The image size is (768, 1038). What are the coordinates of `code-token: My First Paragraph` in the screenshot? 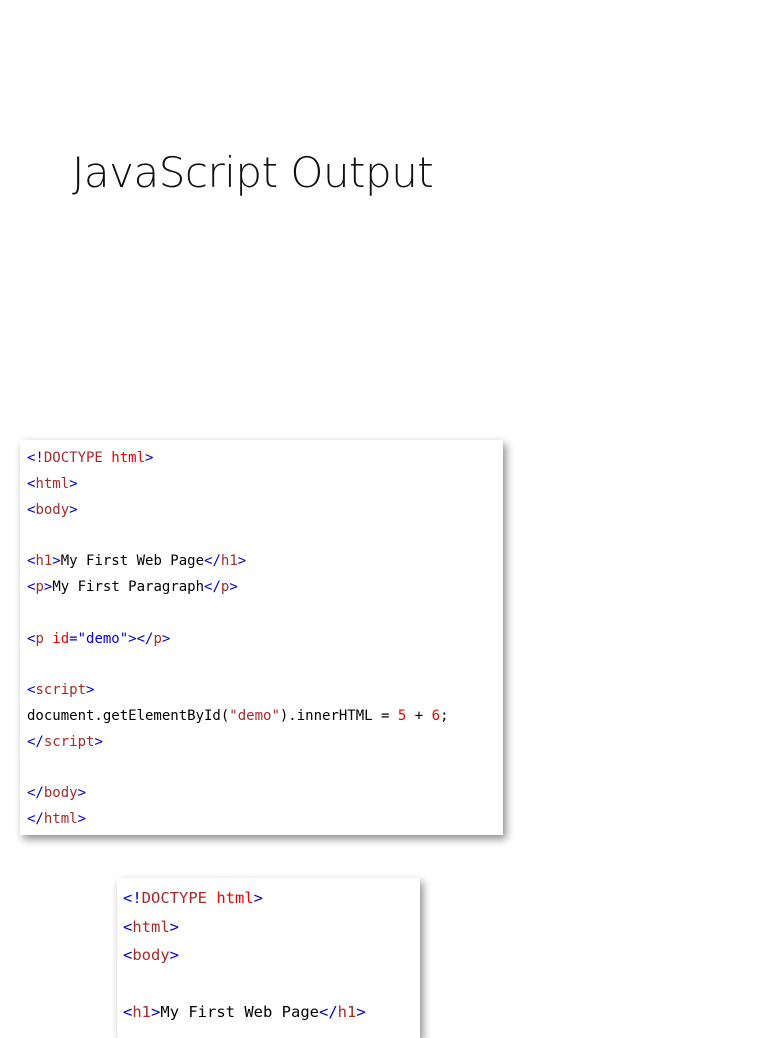 It's located at (128, 586).